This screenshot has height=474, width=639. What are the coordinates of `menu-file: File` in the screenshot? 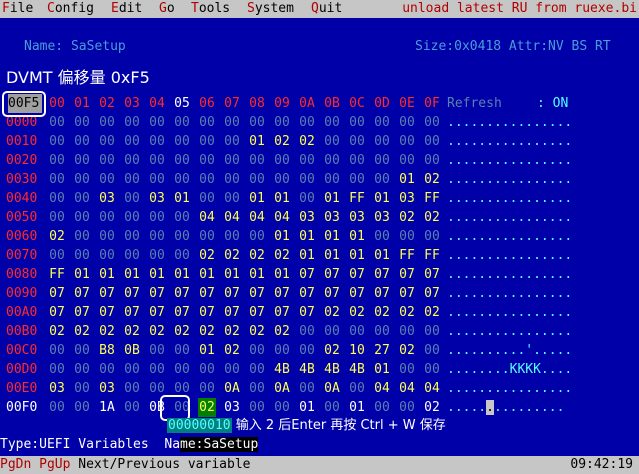 It's located at (17, 9).